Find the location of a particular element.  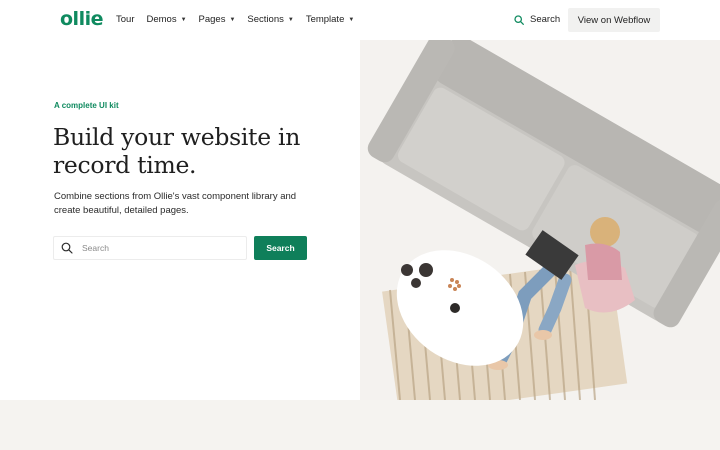

hero-search-input: Search is located at coordinates (150, 248).